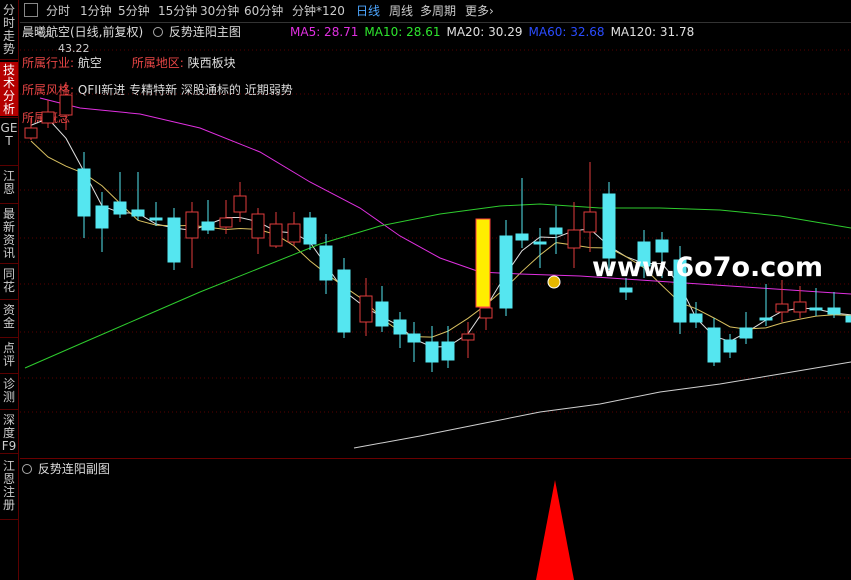  I want to click on period-toolbar: 分时 1分钟 5分钟 15分钟 30分钟 60分钟 分钟*120 日线 周线 多周期 更多›, so click(435, 11).